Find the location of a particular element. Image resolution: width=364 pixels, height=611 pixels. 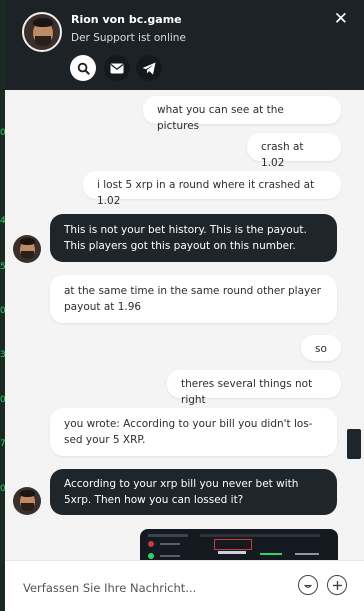

attach-button is located at coordinates (337, 585).